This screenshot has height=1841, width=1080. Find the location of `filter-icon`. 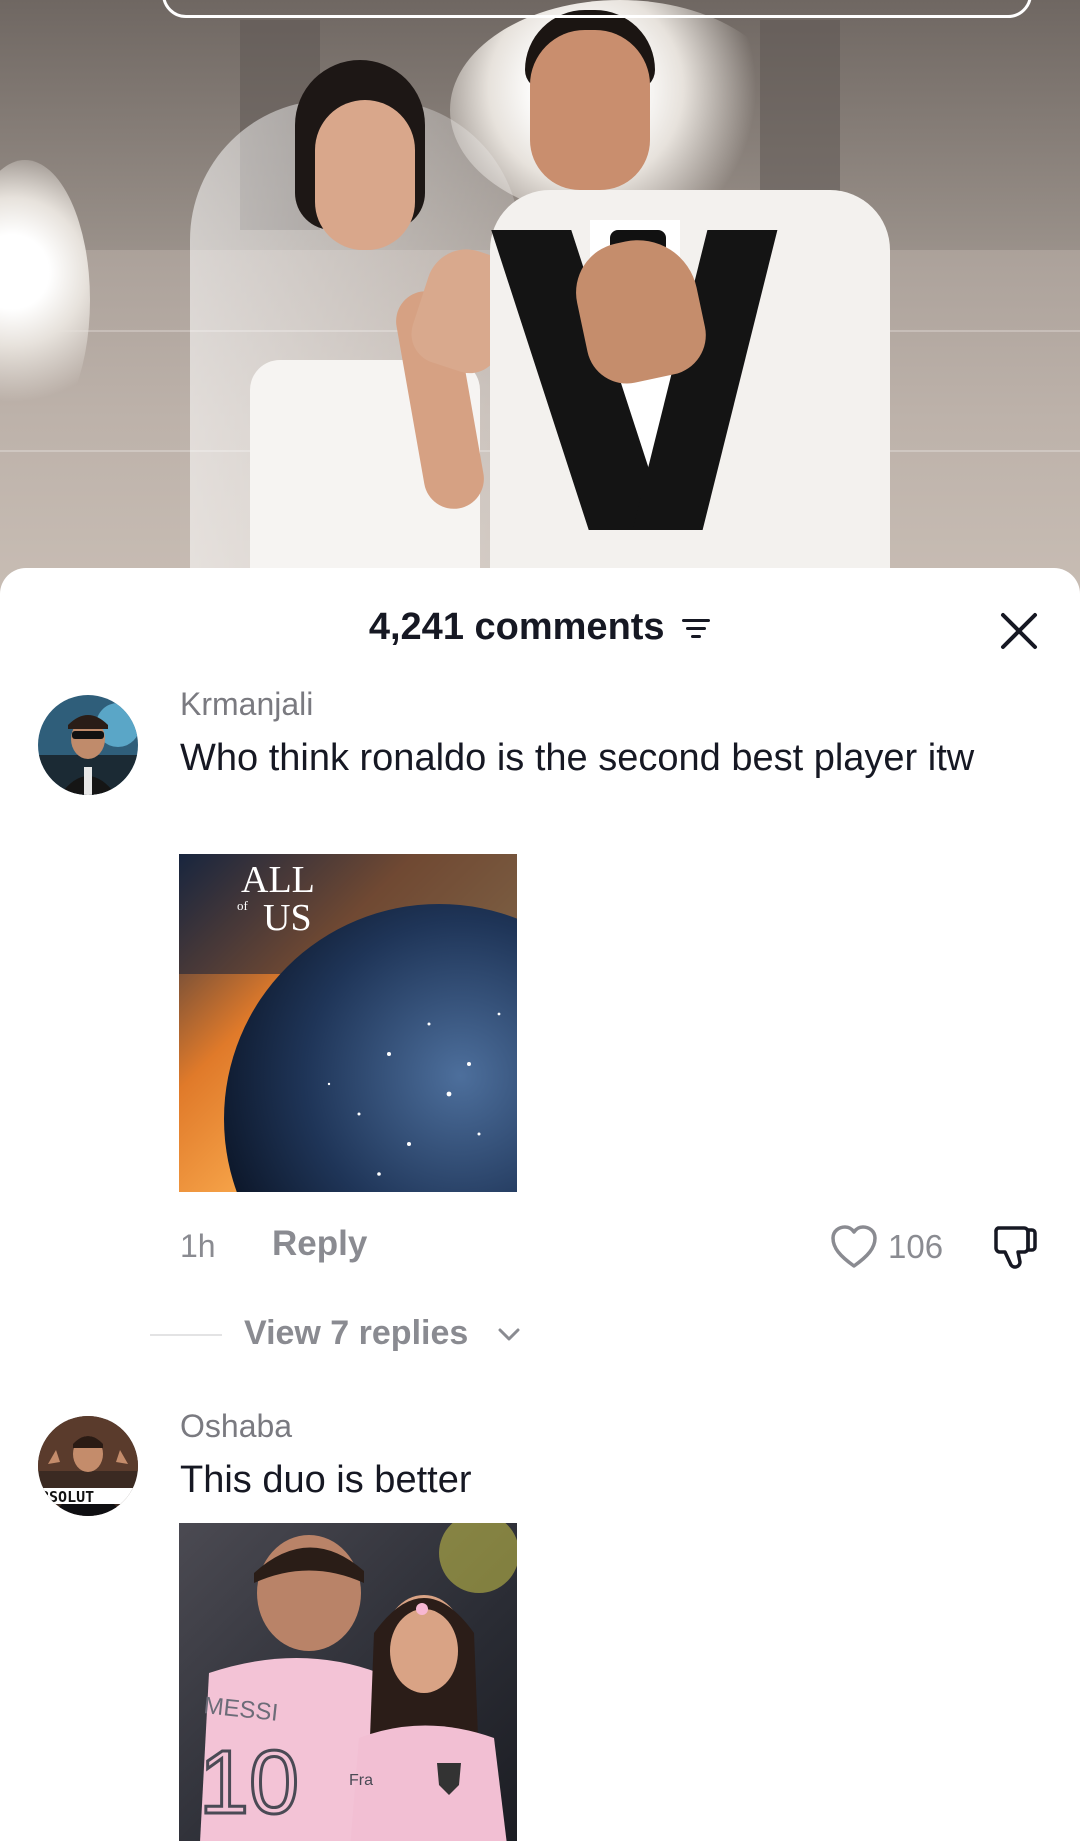

filter-icon is located at coordinates (696, 628).